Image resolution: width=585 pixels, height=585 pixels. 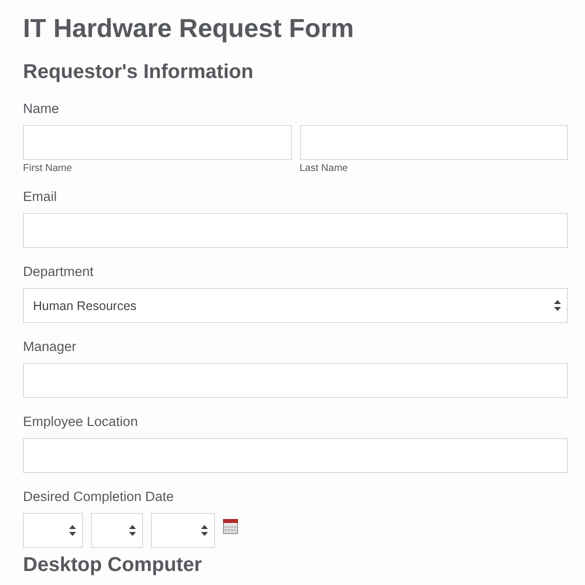 What do you see at coordinates (50, 347) in the screenshot?
I see `field-label: Manager` at bounding box center [50, 347].